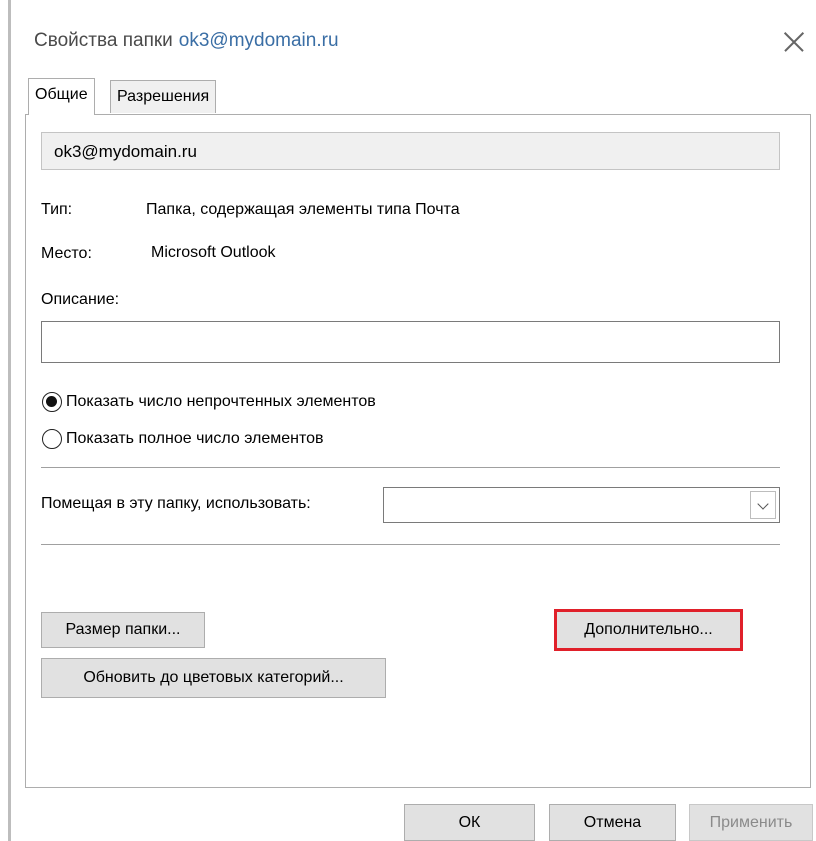  I want to click on tab-permissions-label: Разрешения, so click(163, 96).